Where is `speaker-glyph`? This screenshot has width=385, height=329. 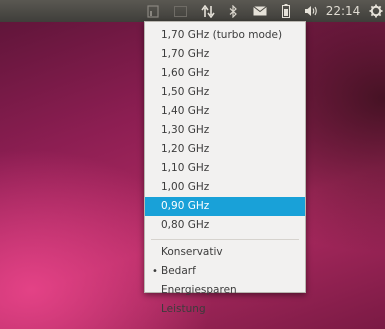 speaker-glyph is located at coordinates (311, 11).